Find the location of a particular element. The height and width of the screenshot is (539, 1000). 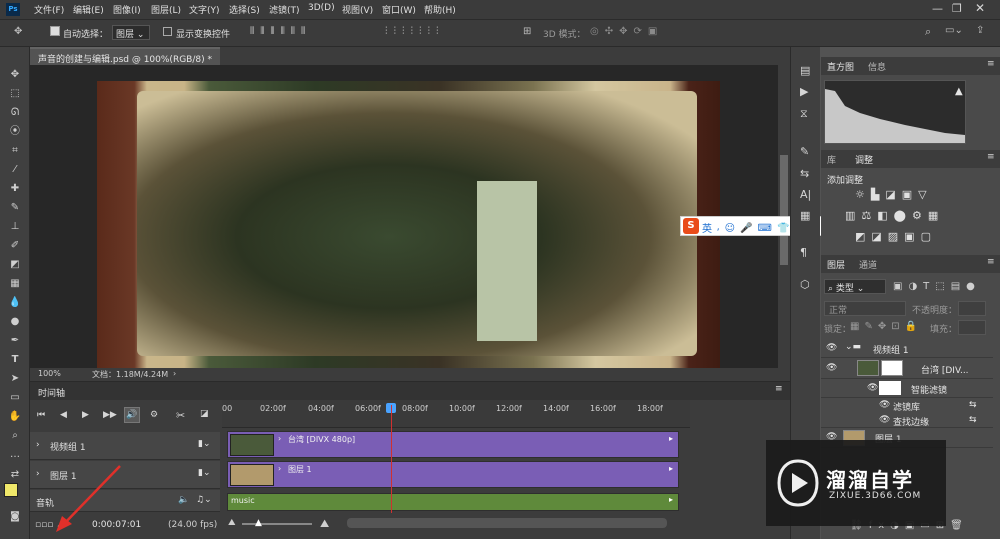

audio-clip-music: music ▸ is located at coordinates (453, 502).